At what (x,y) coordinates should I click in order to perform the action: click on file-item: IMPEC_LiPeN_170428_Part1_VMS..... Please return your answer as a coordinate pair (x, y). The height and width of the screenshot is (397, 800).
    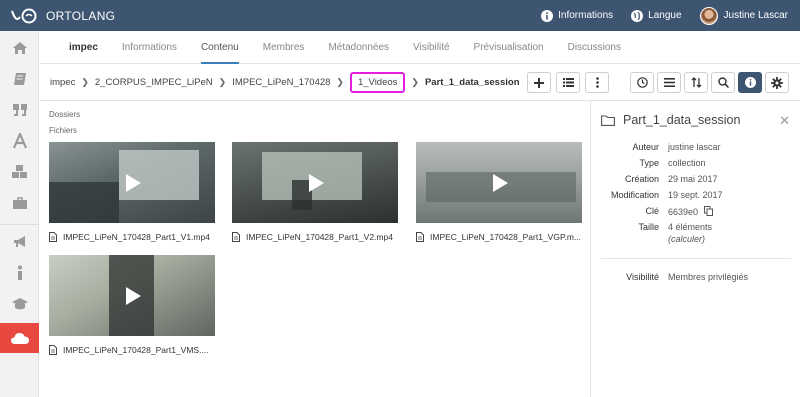
    Looking at the image, I should click on (132, 305).